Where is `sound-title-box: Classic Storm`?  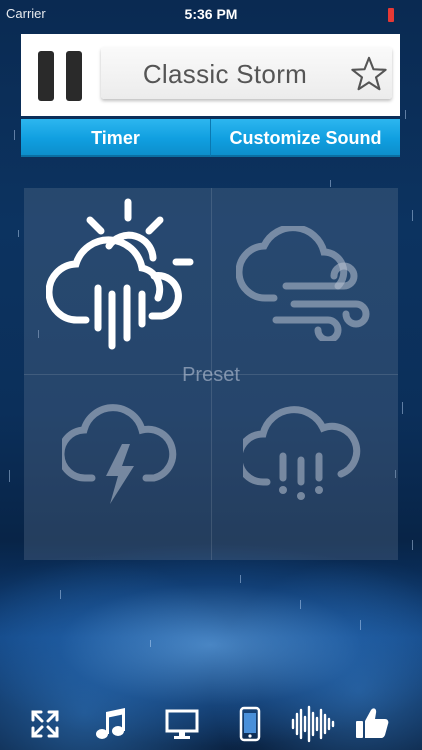 sound-title-box: Classic Storm is located at coordinates (246, 73).